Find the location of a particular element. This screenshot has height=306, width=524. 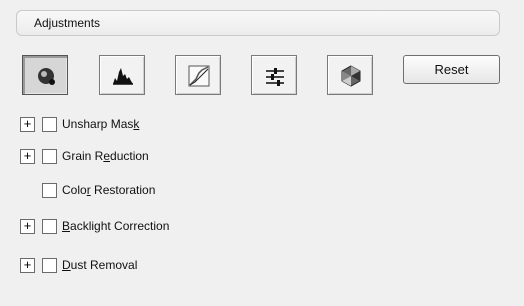

option-grain-reduction: + Grain Reduction is located at coordinates (260, 159).